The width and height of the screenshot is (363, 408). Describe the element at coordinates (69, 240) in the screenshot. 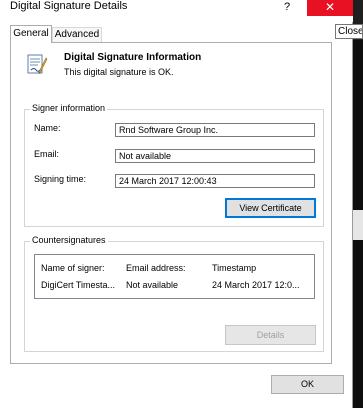

I see `countersignatures-legend: Countersignatures` at that location.